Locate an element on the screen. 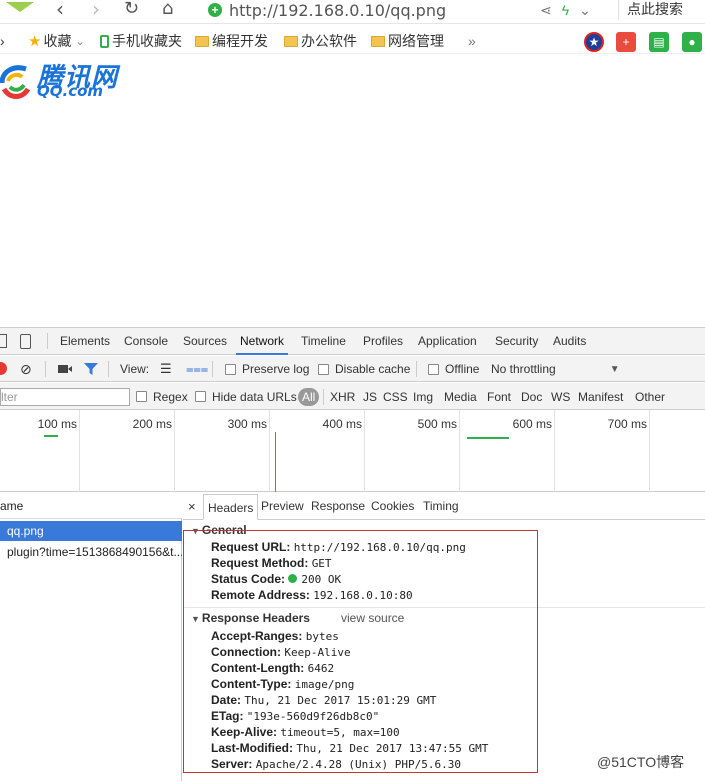  filter-icon is located at coordinates (91, 369).